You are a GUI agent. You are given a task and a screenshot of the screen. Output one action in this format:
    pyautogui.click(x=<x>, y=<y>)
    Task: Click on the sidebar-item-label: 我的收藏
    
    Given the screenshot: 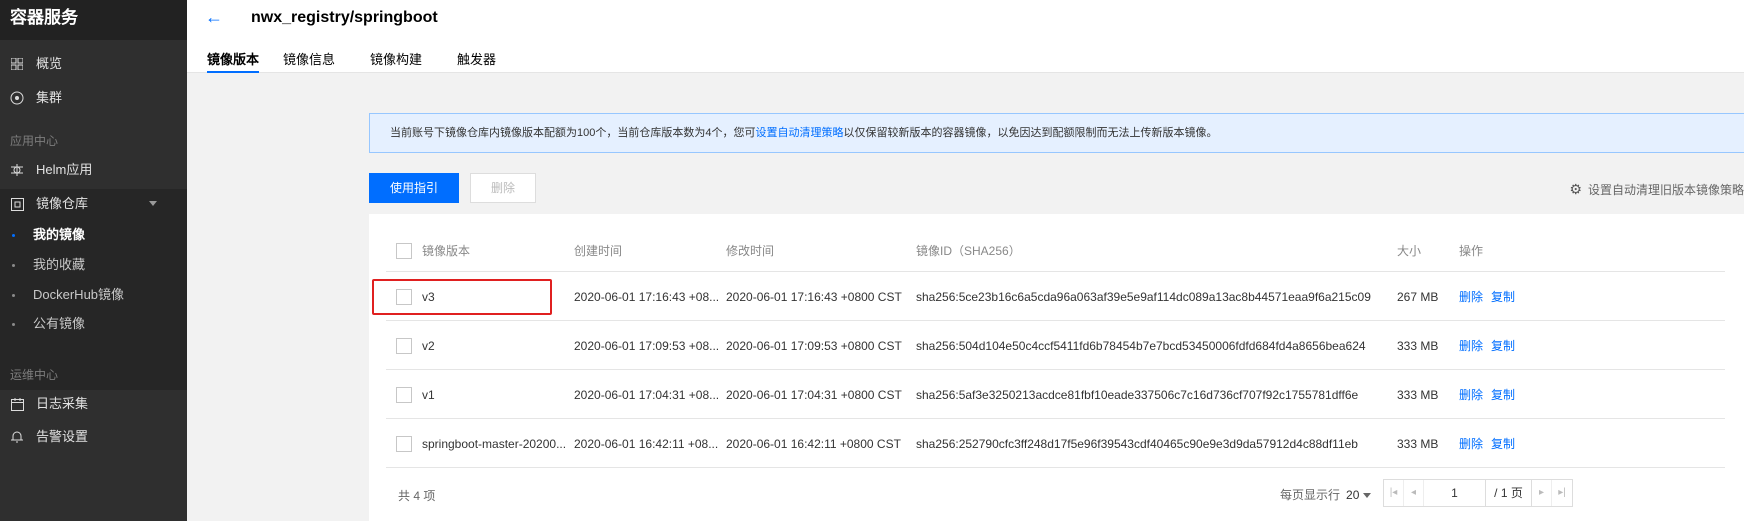 What is the action you would take?
    pyautogui.click(x=59, y=264)
    